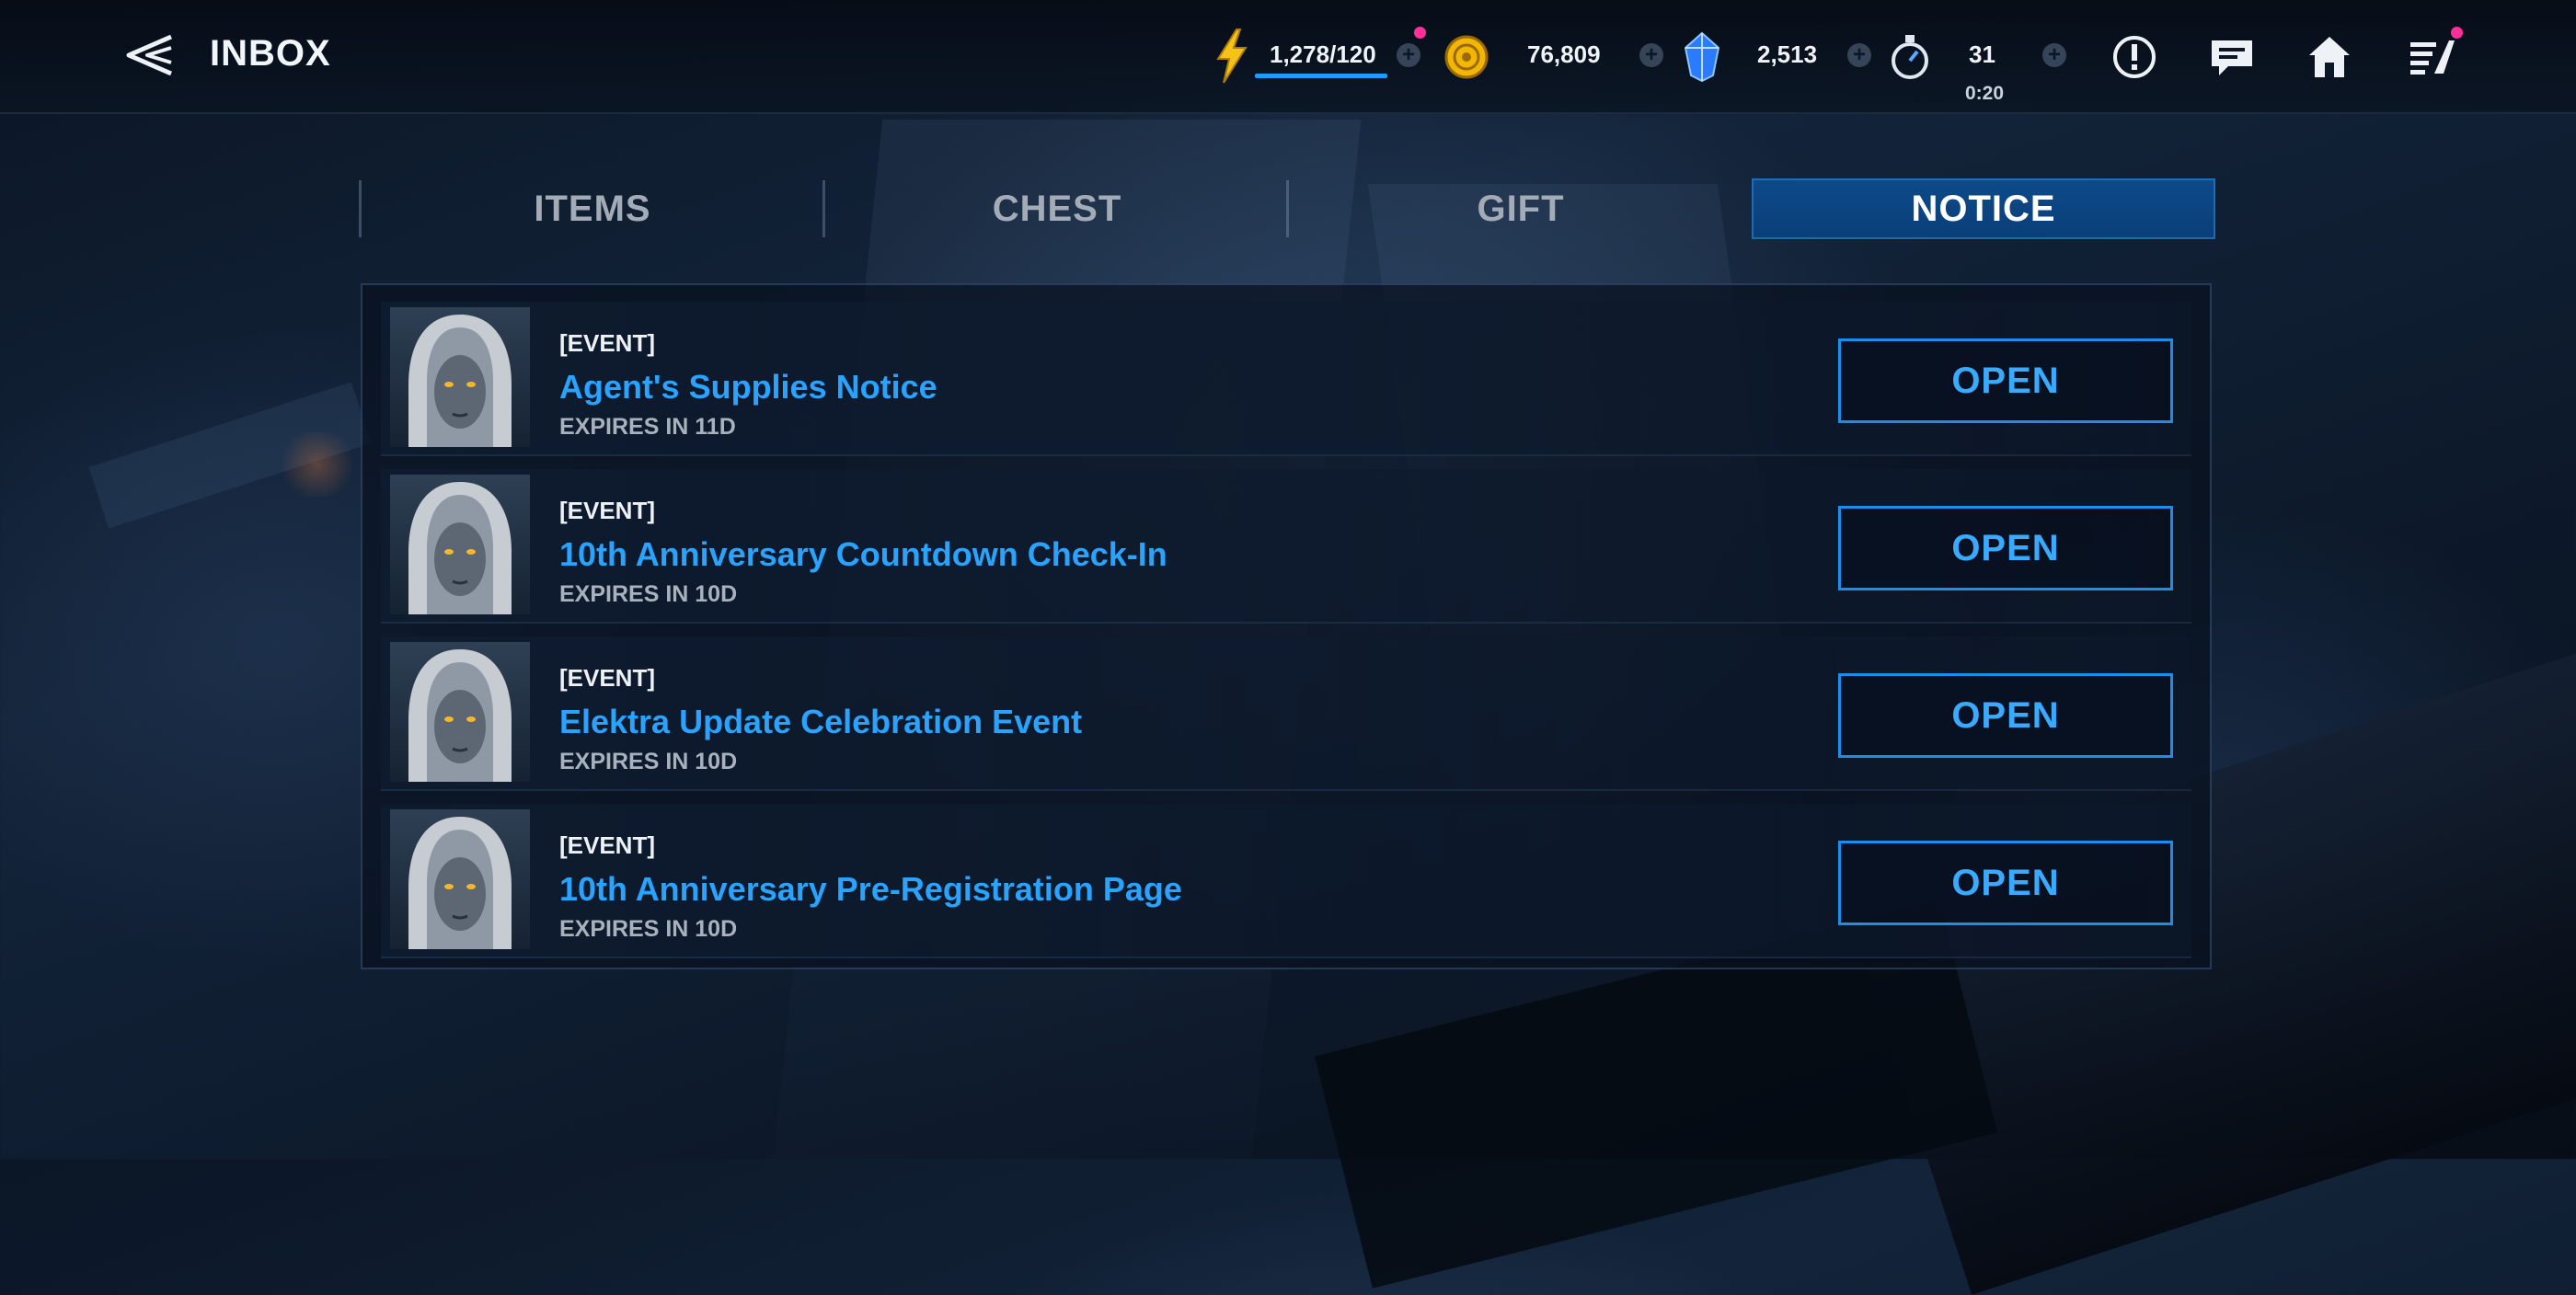  I want to click on message-title: Agent's Supplies Notice, so click(748, 387).